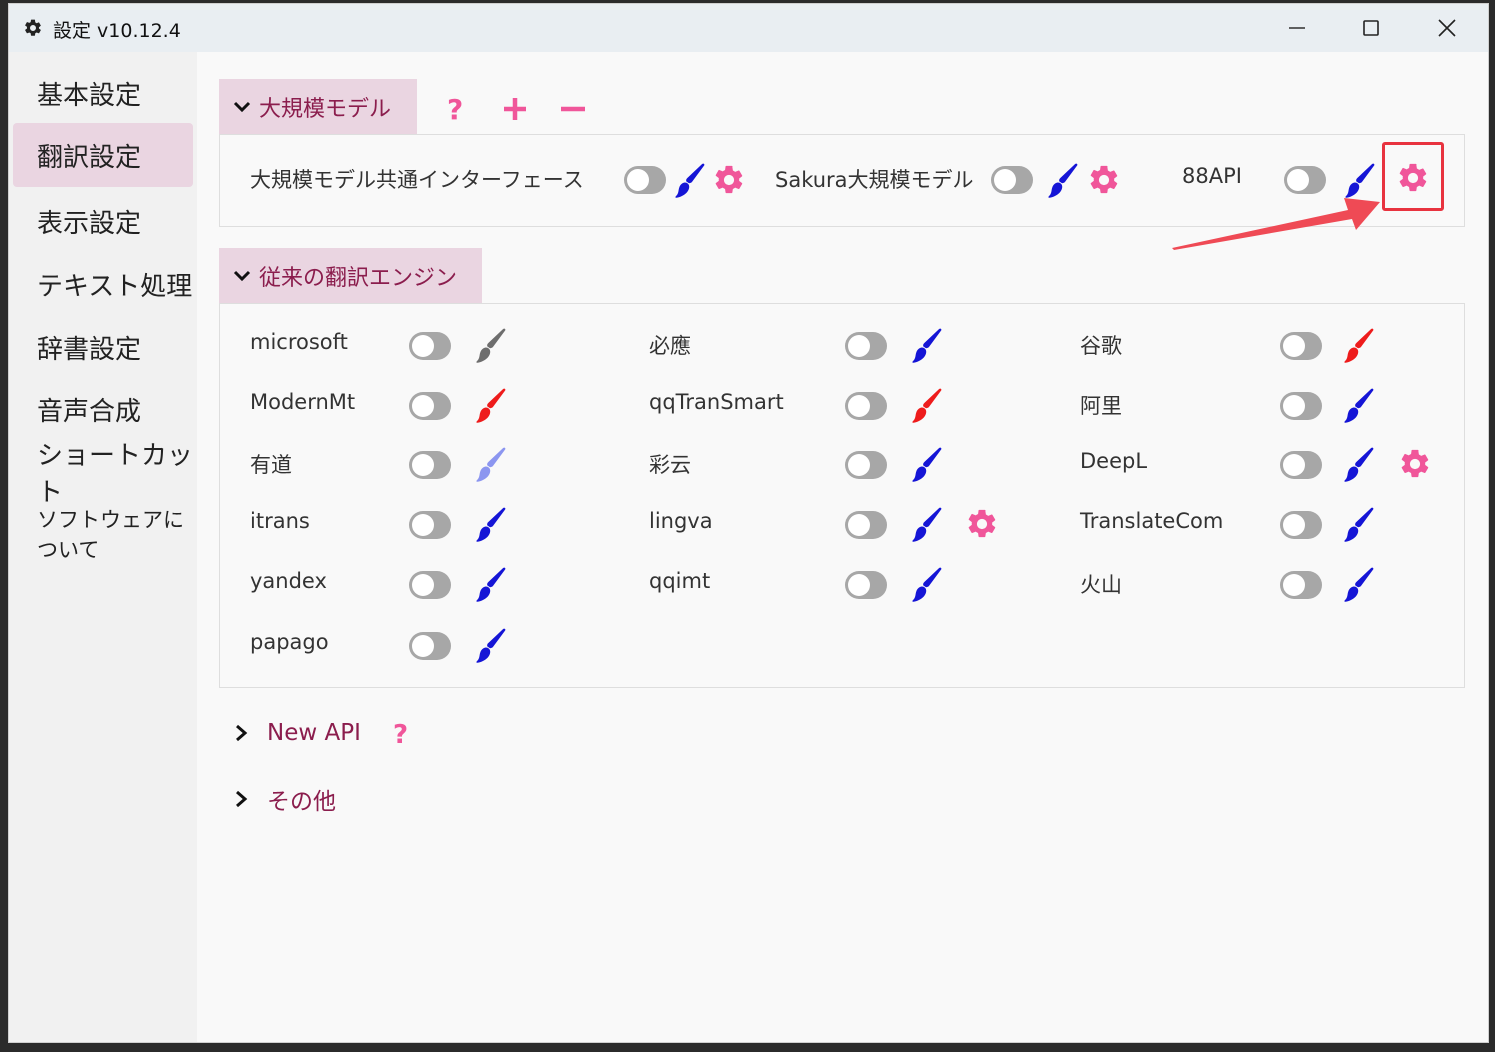  Describe the element at coordinates (271, 465) in the screenshot. I see `engine-label: 有道` at that location.